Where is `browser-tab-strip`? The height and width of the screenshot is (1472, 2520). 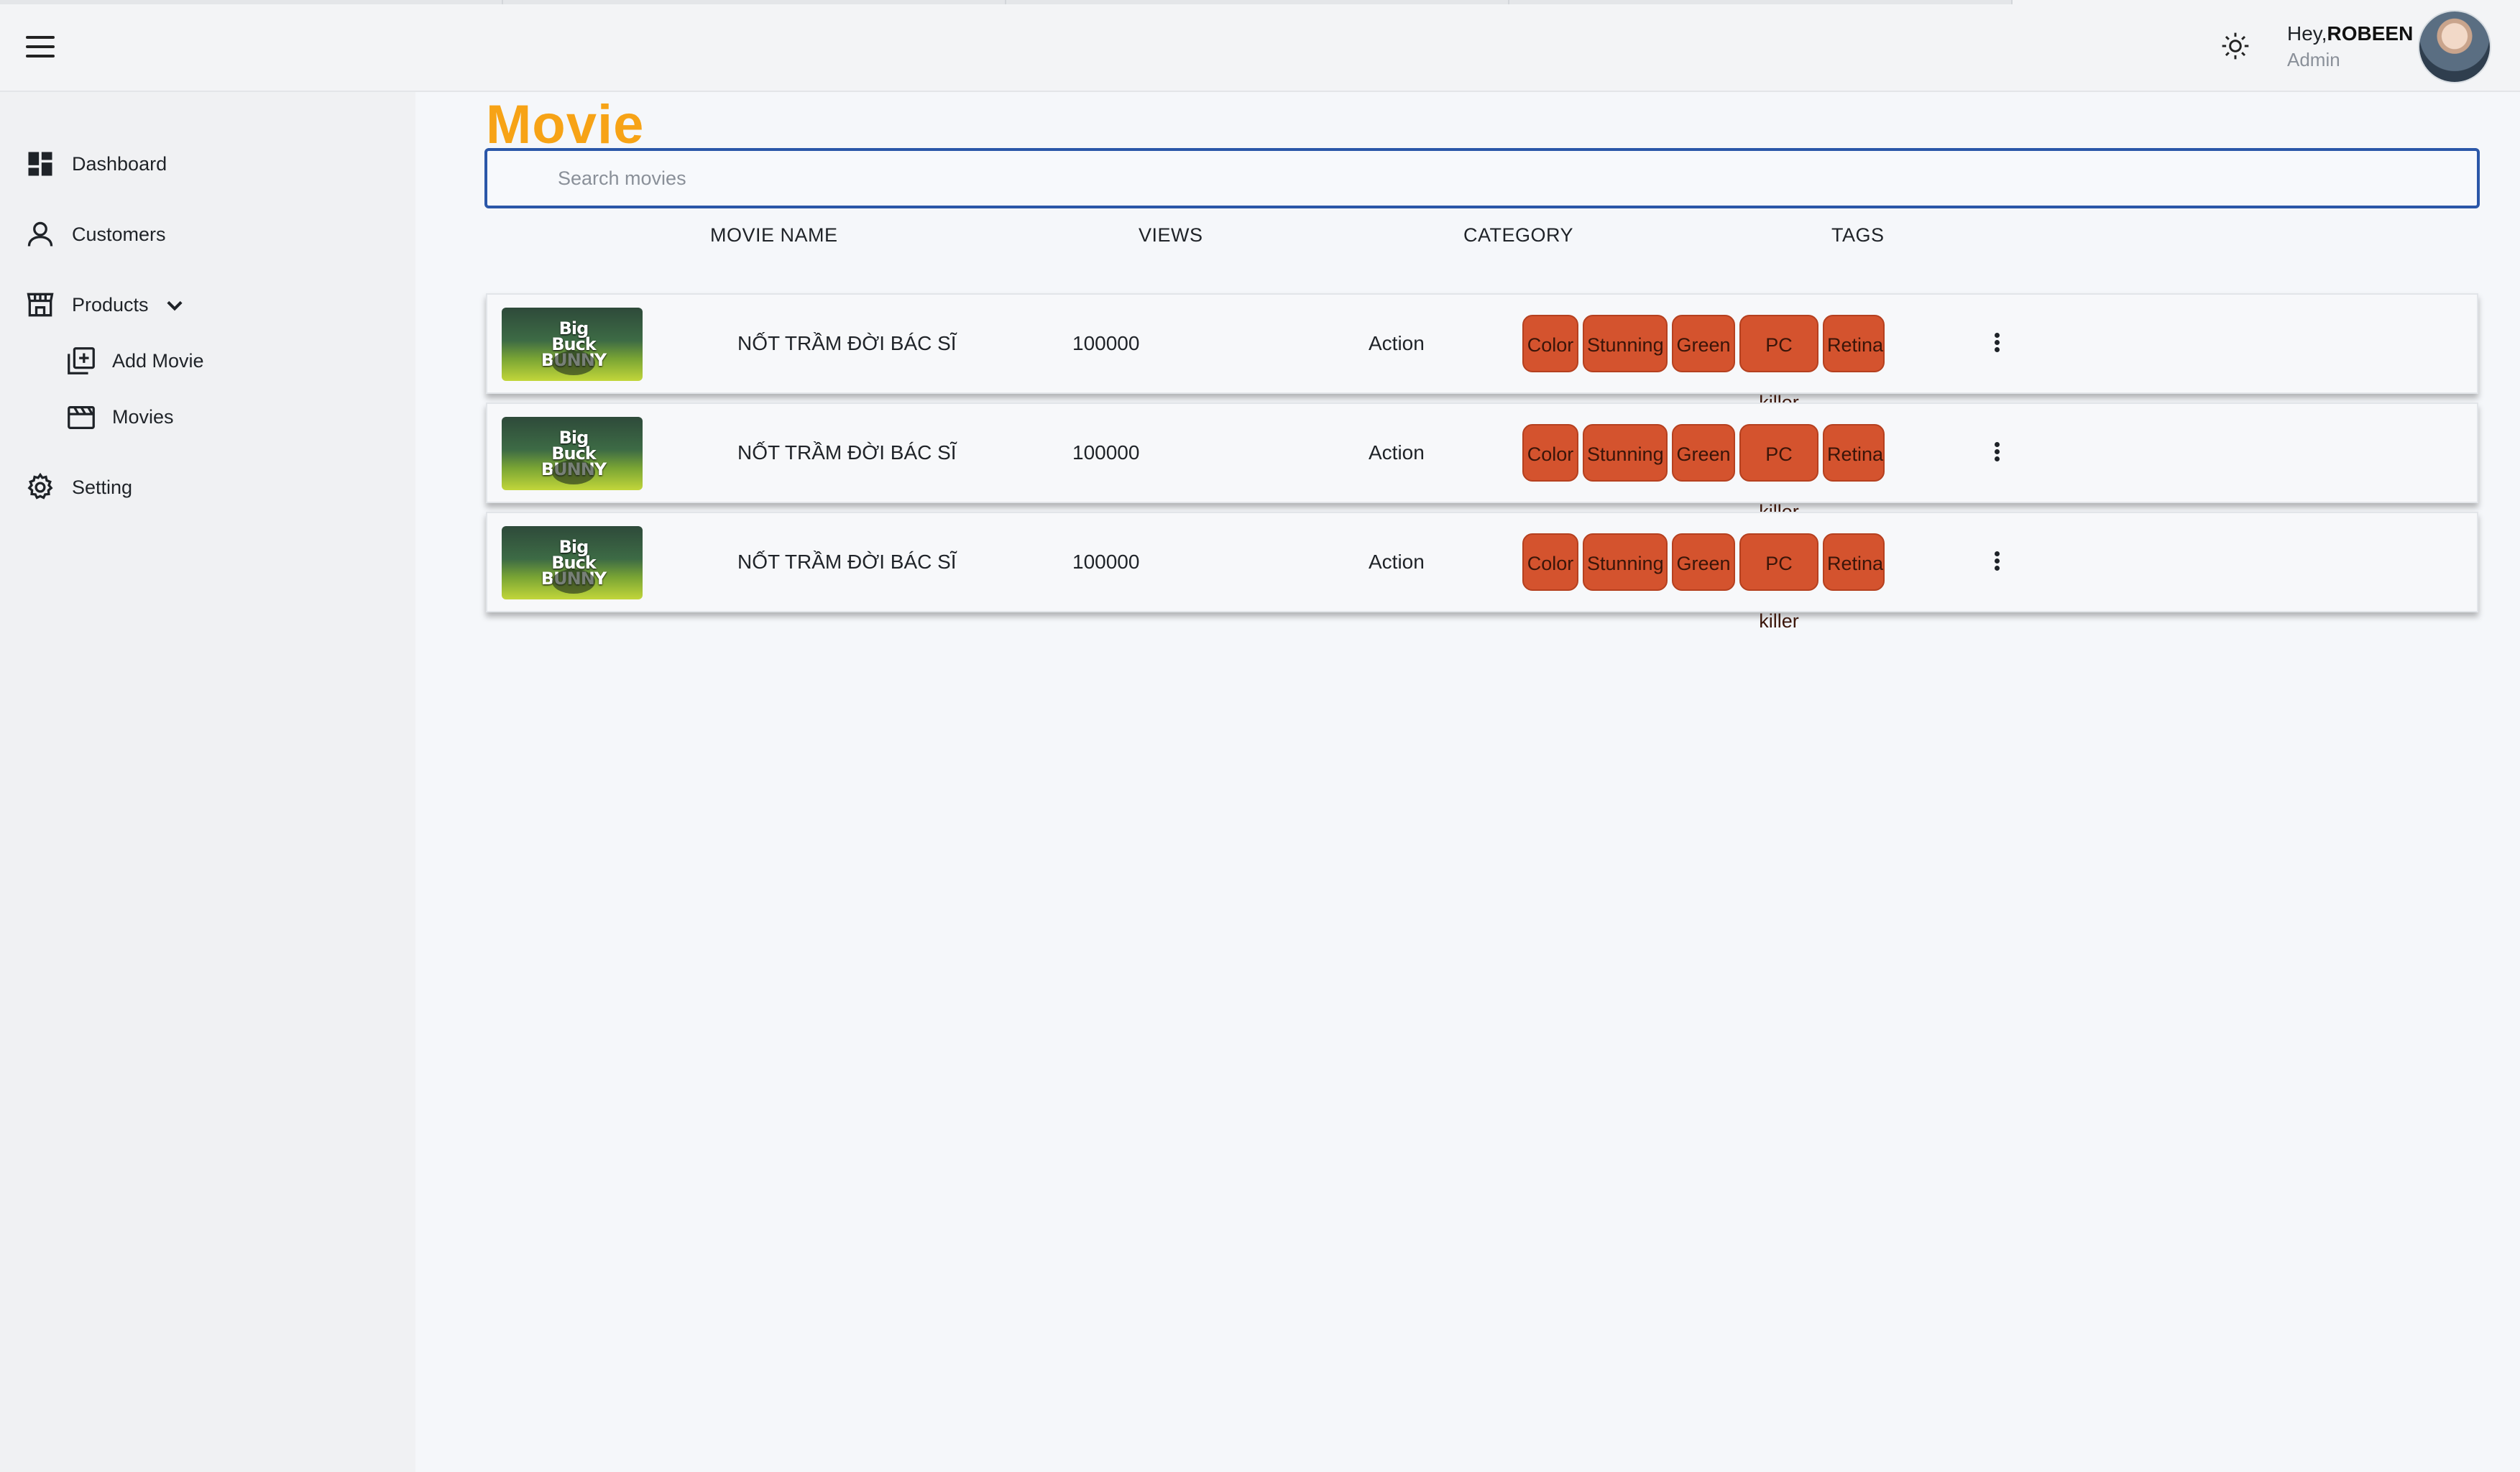 browser-tab-strip is located at coordinates (1260, 2).